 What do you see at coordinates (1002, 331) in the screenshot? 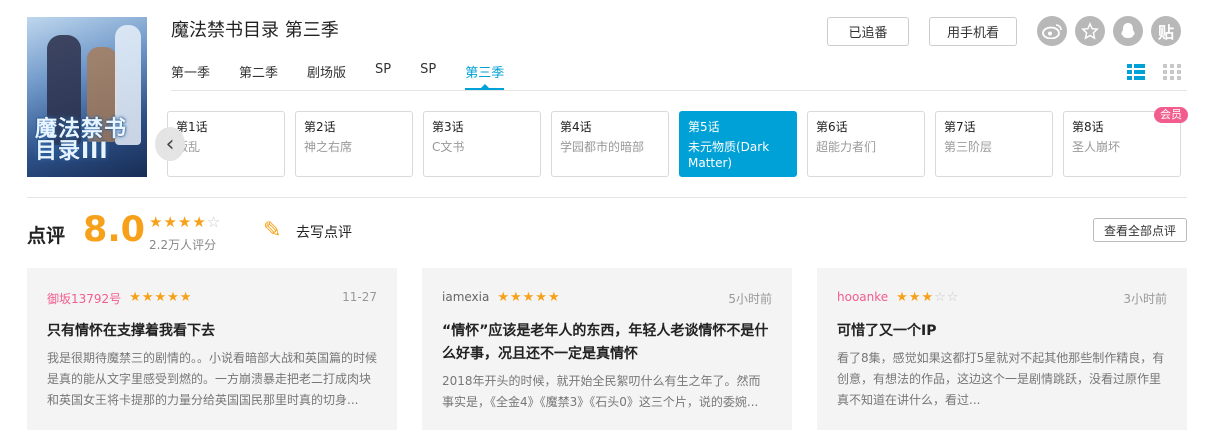
I see `review-title: 可惜了又一个IP` at bounding box center [1002, 331].